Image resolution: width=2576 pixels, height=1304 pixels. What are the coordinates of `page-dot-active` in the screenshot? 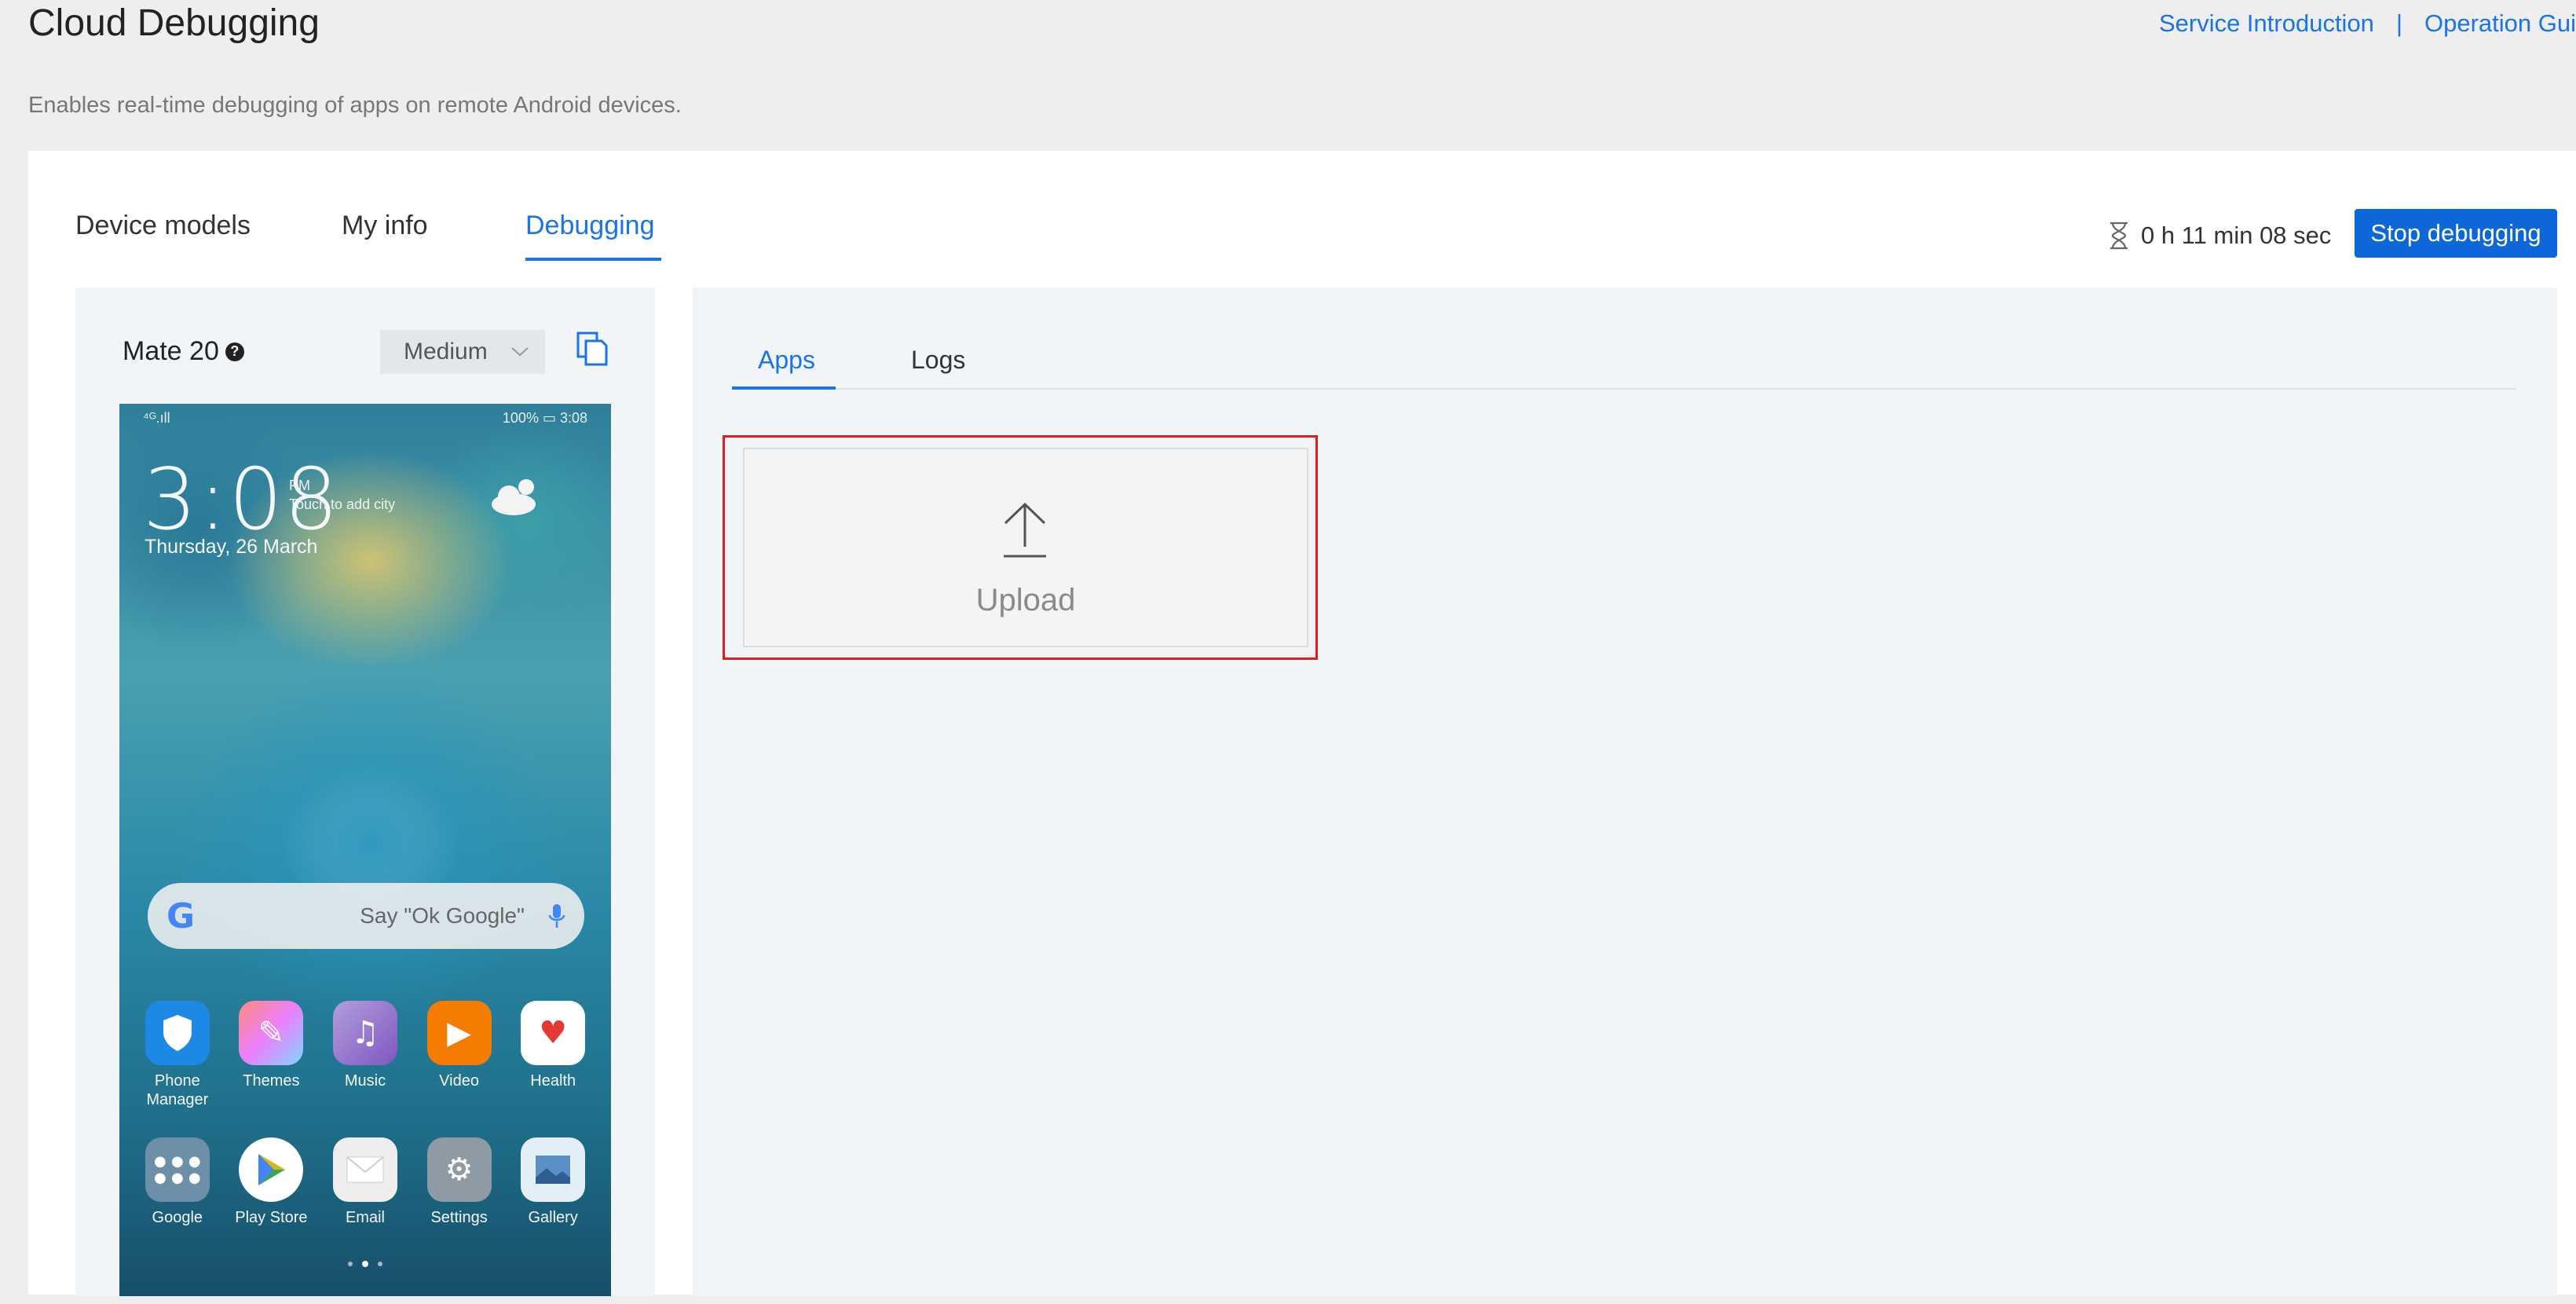 It's located at (365, 1264).